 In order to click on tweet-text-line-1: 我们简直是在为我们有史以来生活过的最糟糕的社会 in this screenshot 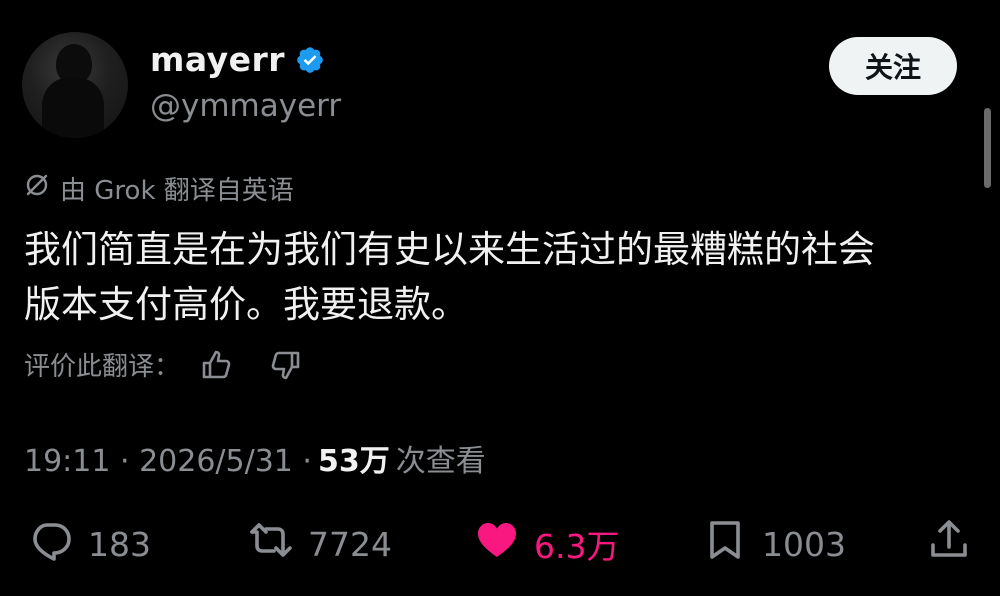, I will do `click(449, 249)`.